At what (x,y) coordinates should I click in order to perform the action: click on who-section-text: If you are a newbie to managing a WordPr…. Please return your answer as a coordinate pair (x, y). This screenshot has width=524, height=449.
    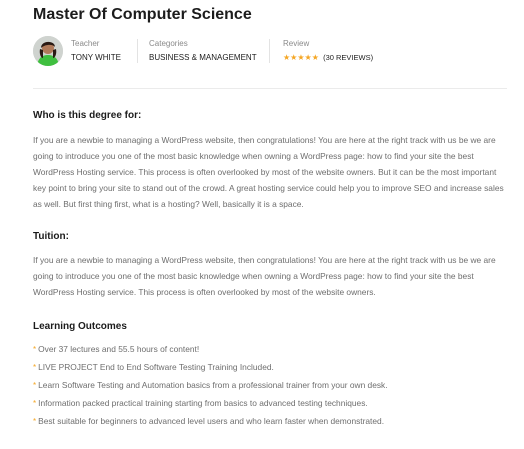
    Looking at the image, I should click on (268, 172).